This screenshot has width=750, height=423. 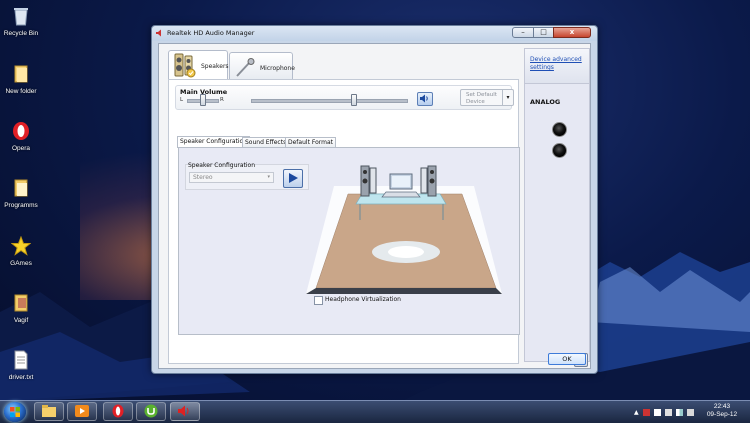 I want to click on desktop-icon-label: Programms, so click(x=21, y=205).